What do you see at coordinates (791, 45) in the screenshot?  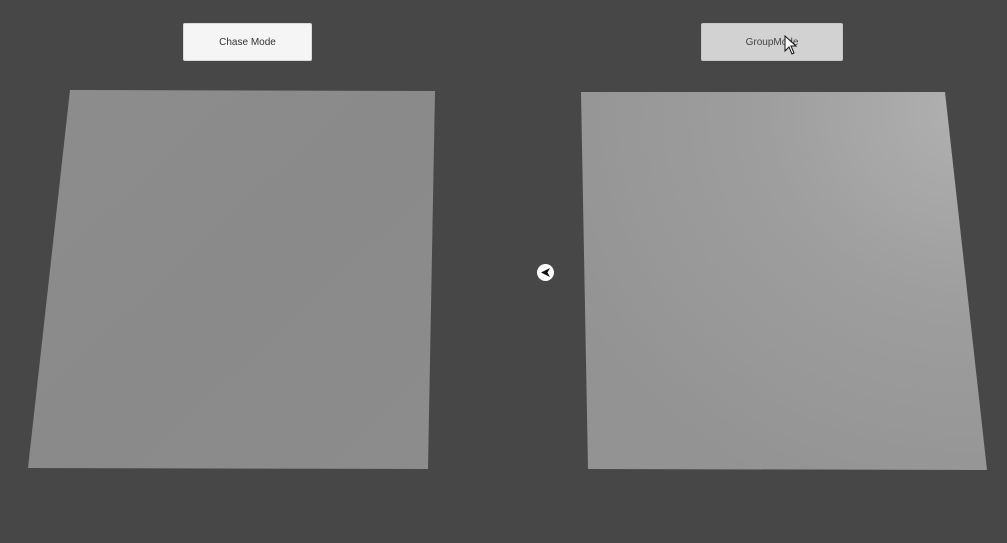 I see `mouse-pointer-icon` at bounding box center [791, 45].